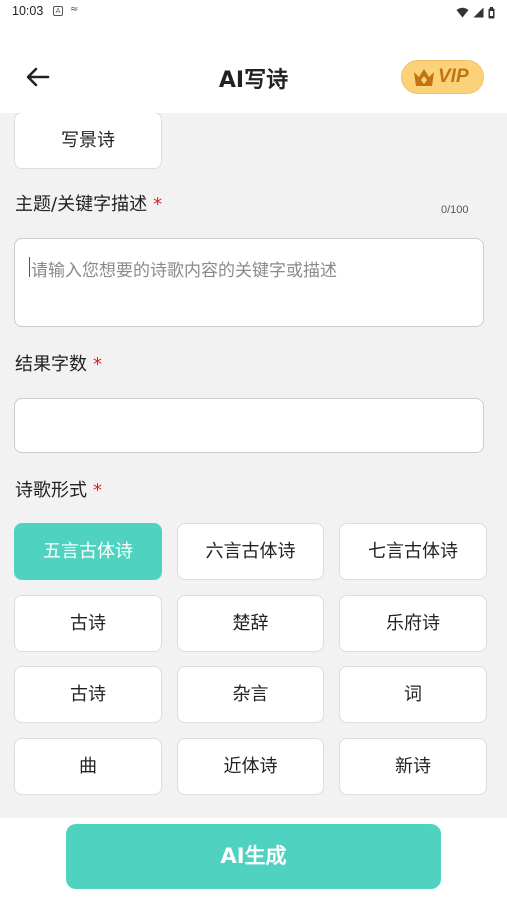 The width and height of the screenshot is (507, 901). Describe the element at coordinates (29, 267) in the screenshot. I see `text-caret` at that location.